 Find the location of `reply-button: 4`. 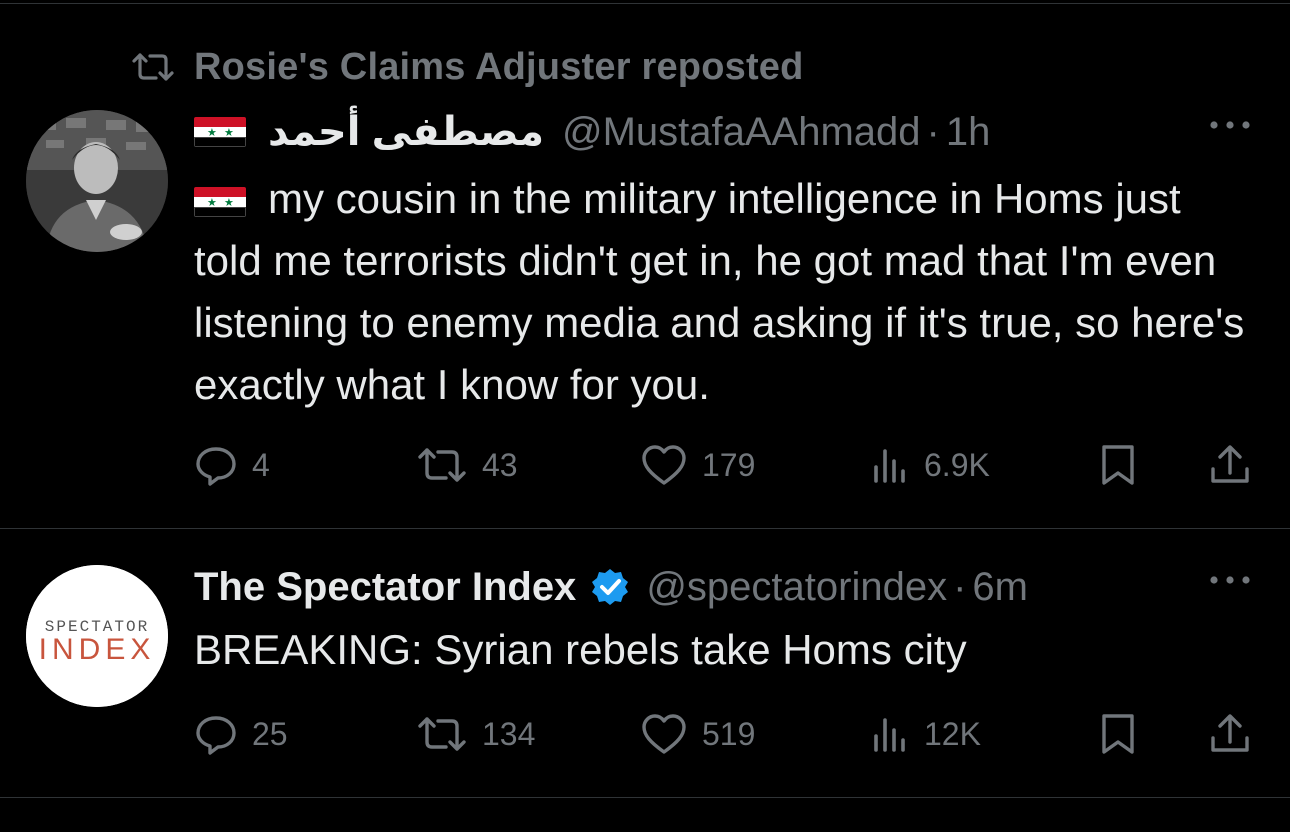

reply-button: 4 is located at coordinates (232, 465).